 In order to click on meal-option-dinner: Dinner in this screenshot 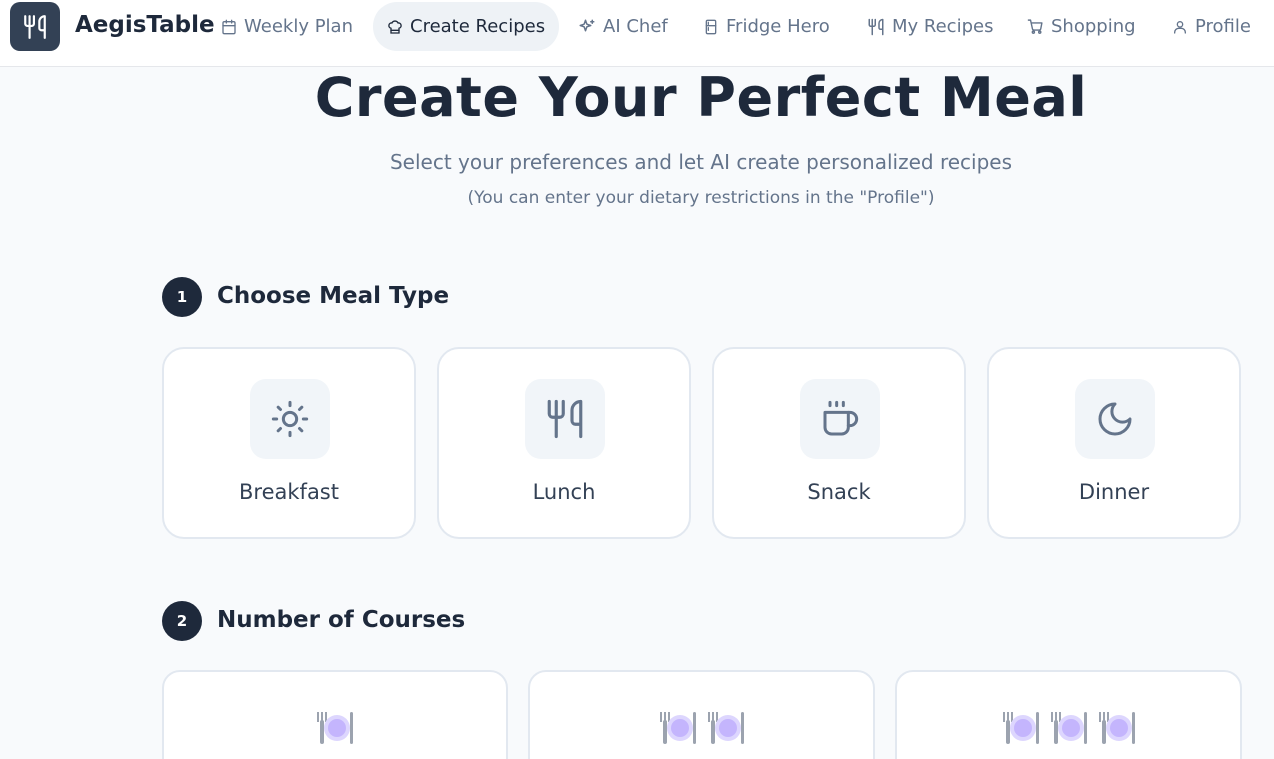, I will do `click(1114, 443)`.